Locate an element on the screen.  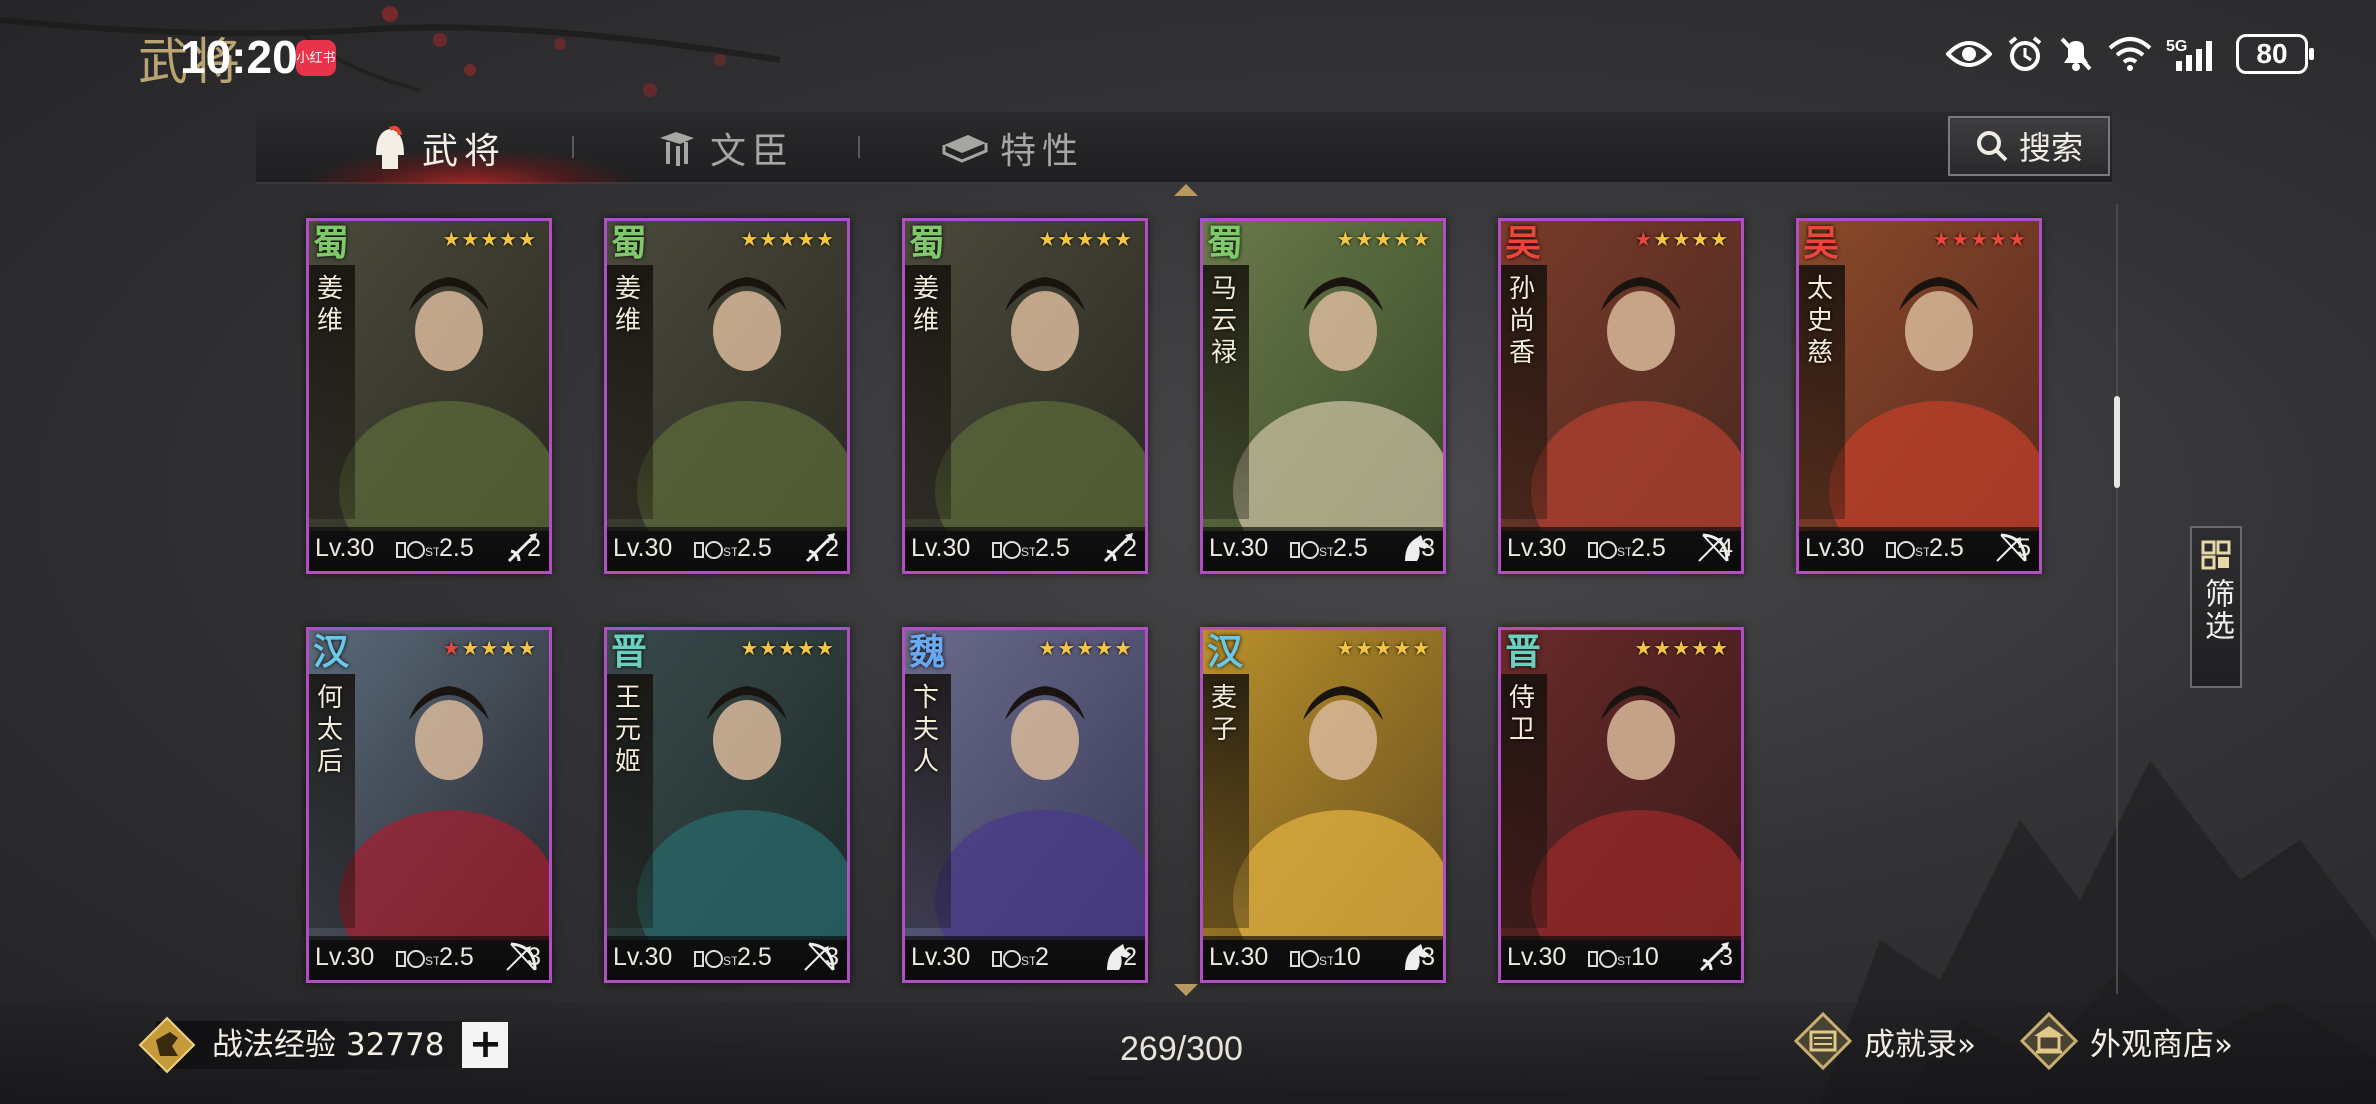
search-button: 搜索 is located at coordinates (2029, 146).